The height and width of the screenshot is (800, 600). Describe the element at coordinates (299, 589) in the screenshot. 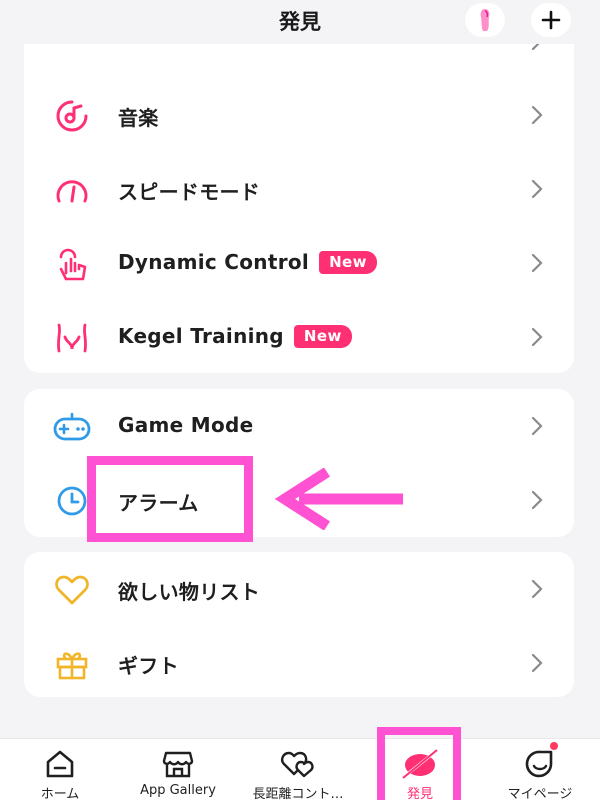

I see `list-item-wishlist: 欲しい物リスト` at that location.